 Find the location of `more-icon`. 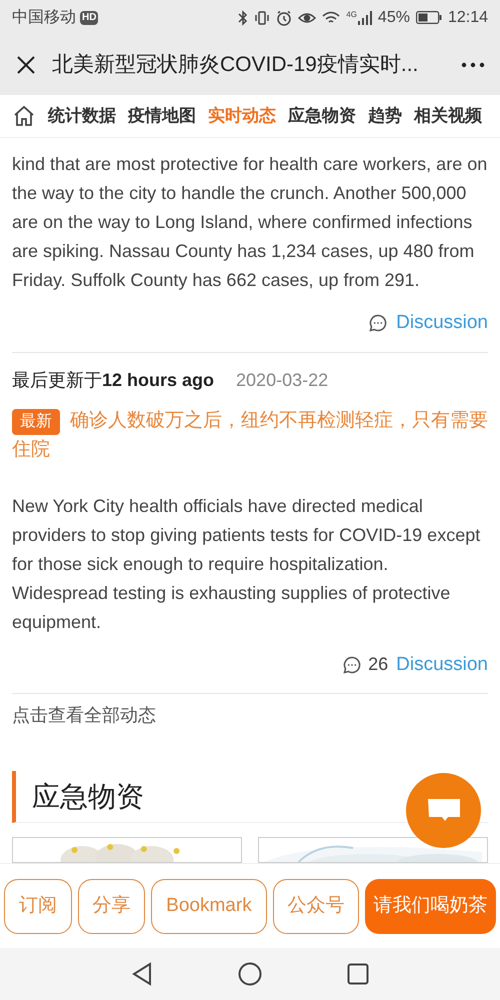

more-icon is located at coordinates (473, 65).